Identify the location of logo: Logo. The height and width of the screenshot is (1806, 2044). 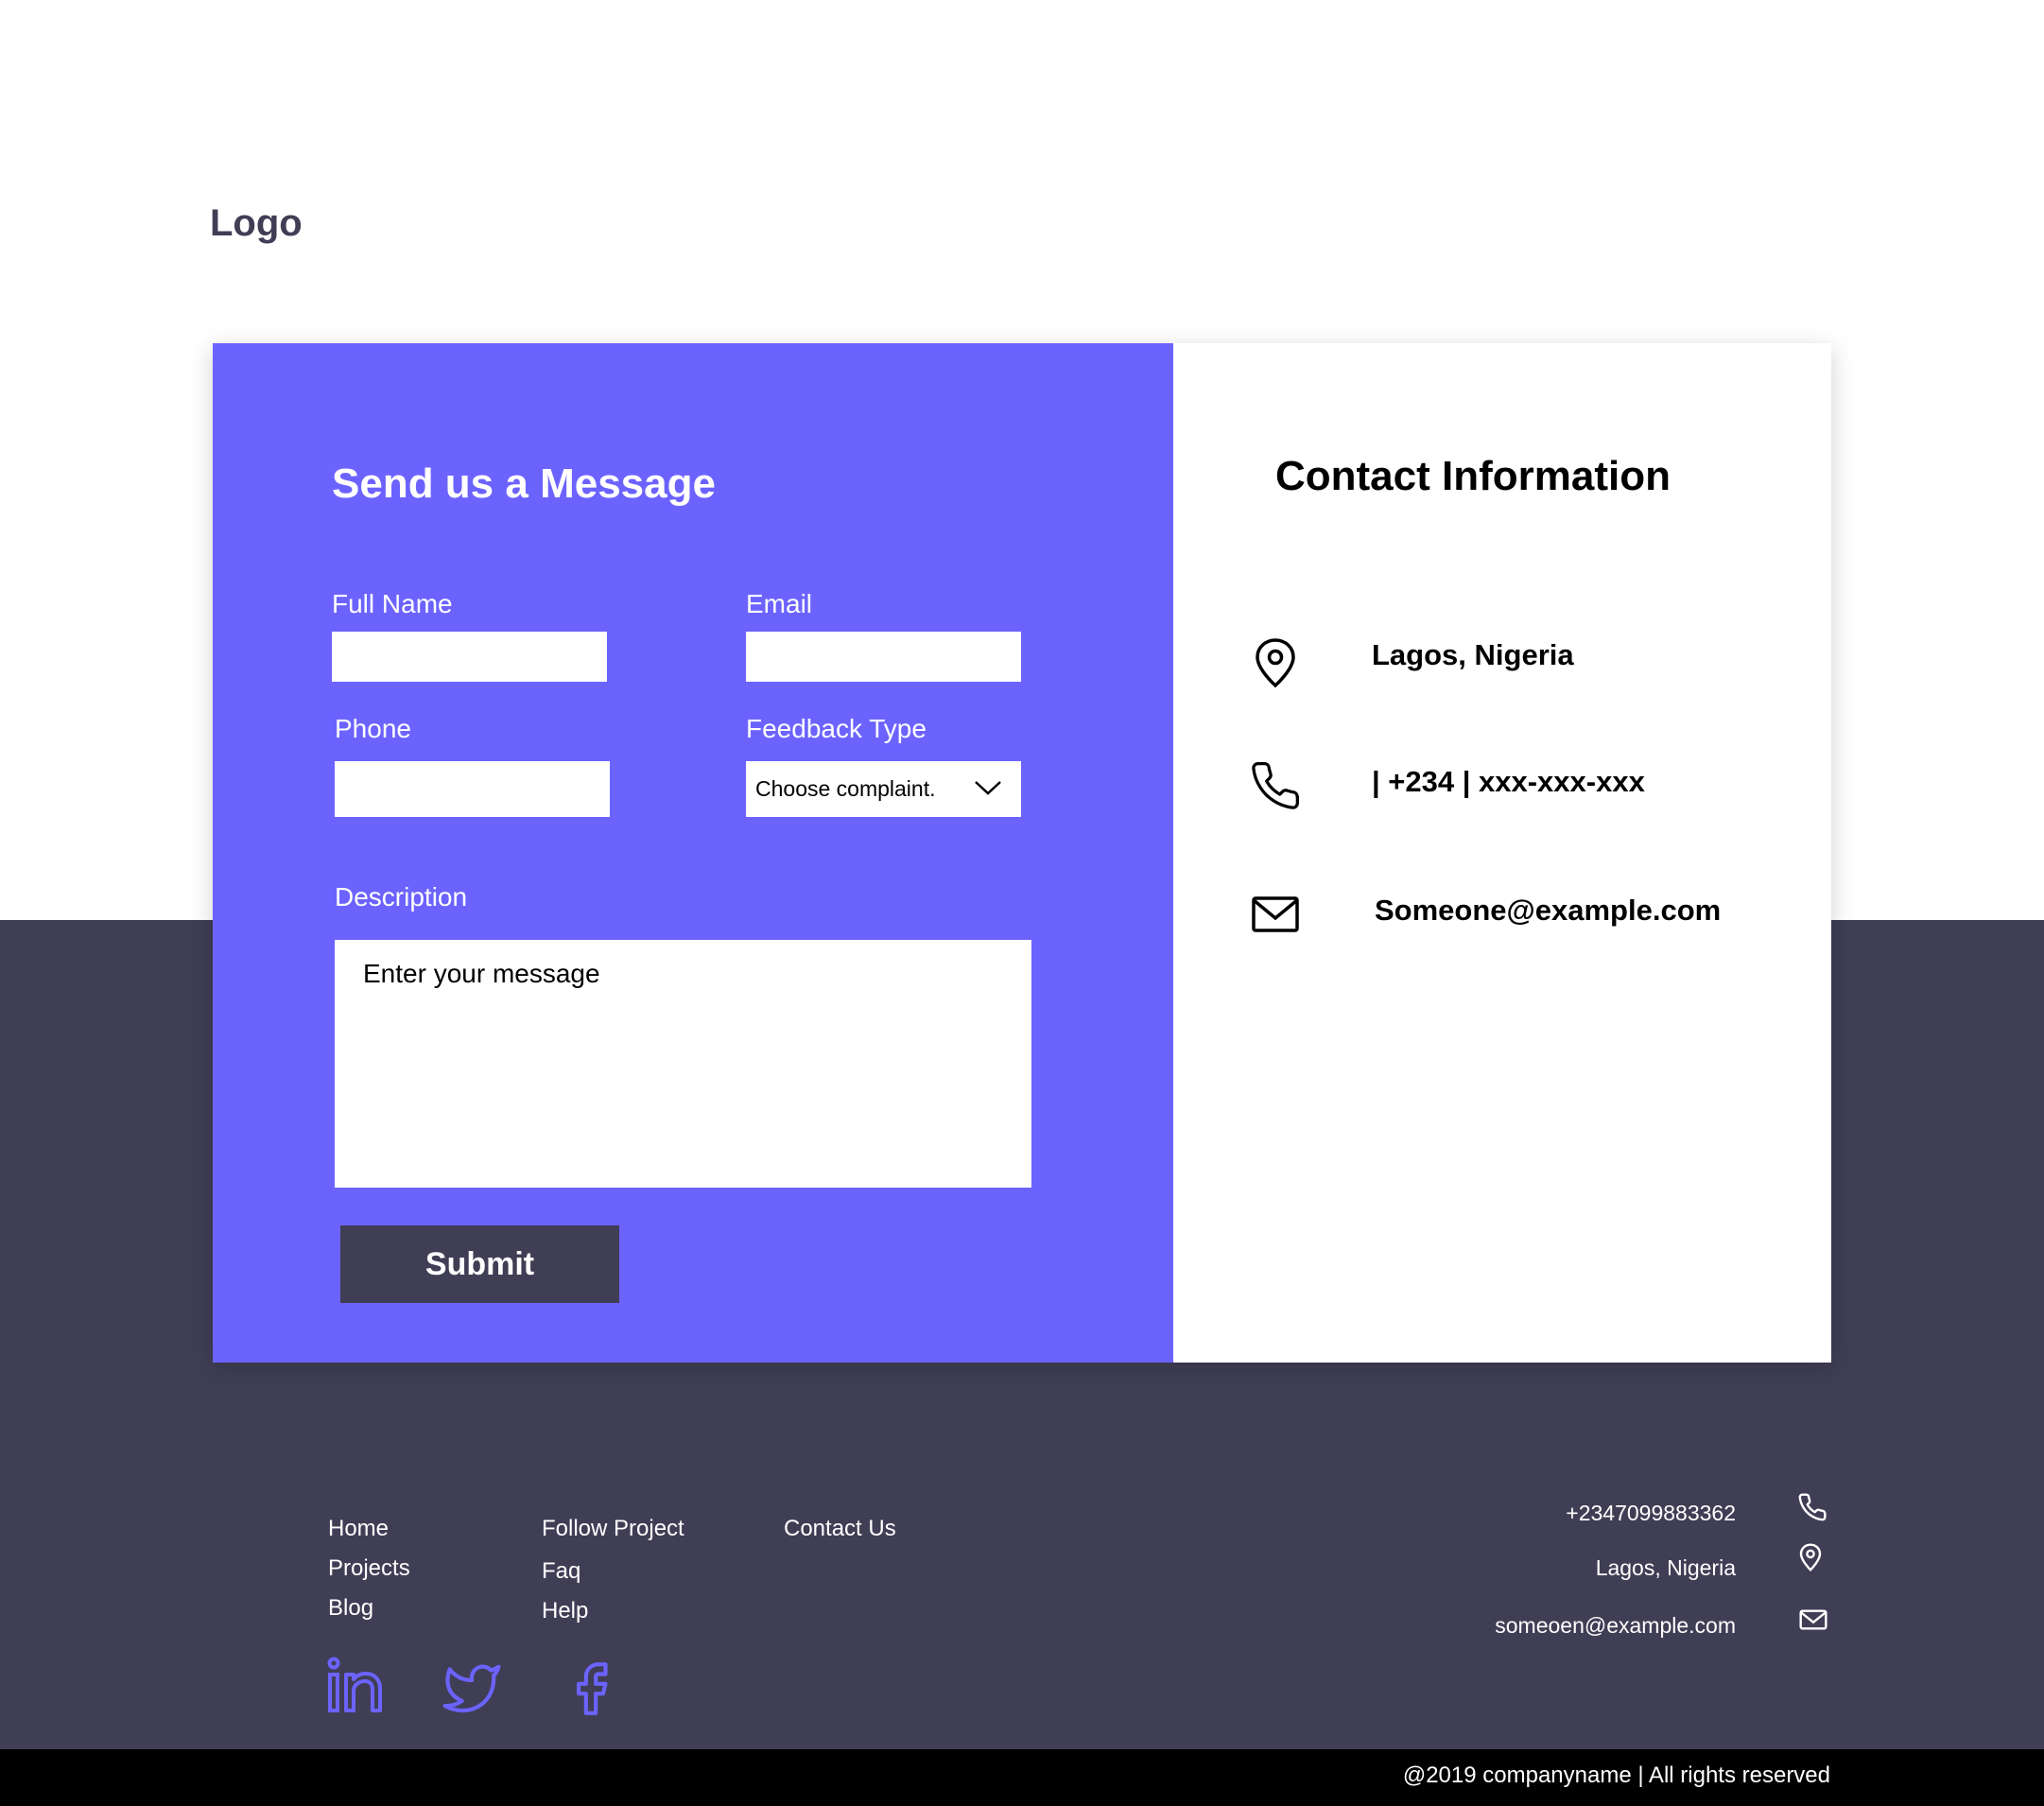
(256, 223).